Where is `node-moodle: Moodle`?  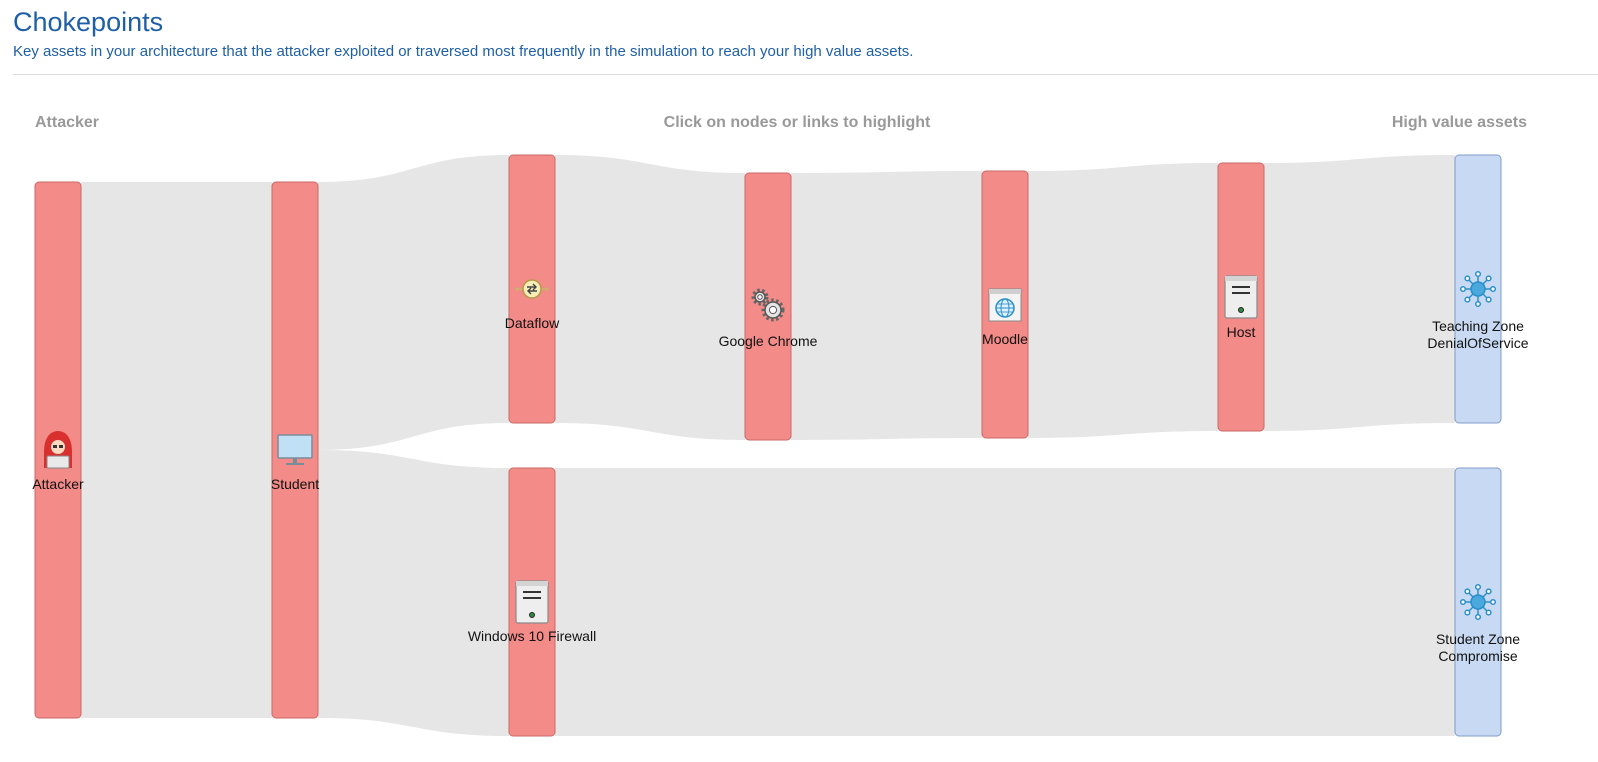
node-moodle: Moodle is located at coordinates (1005, 304).